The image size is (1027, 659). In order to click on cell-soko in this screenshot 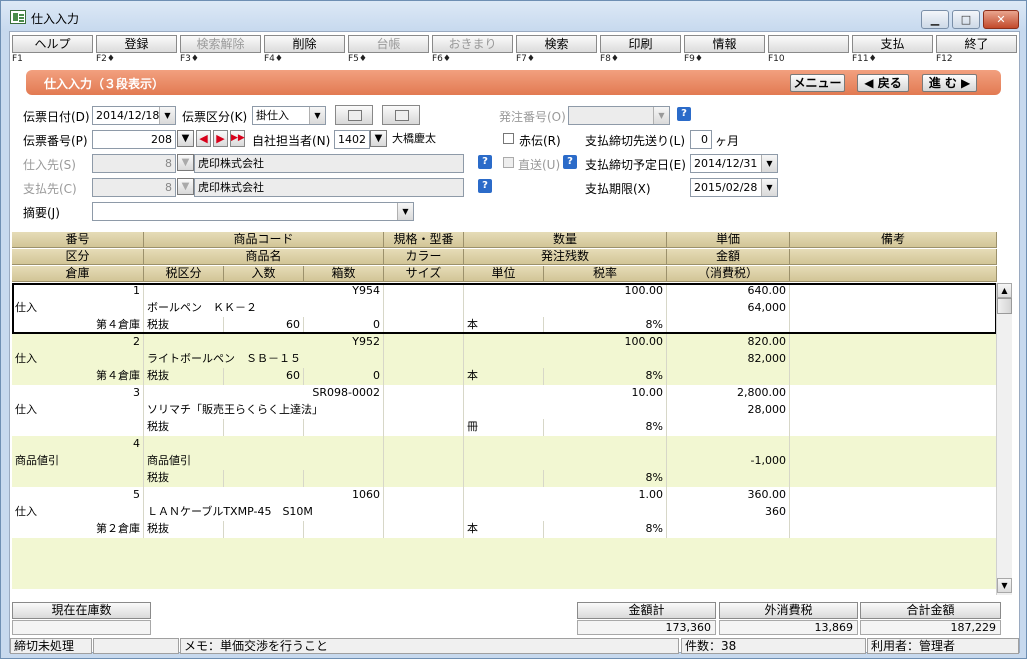, I will do `click(78, 427)`.